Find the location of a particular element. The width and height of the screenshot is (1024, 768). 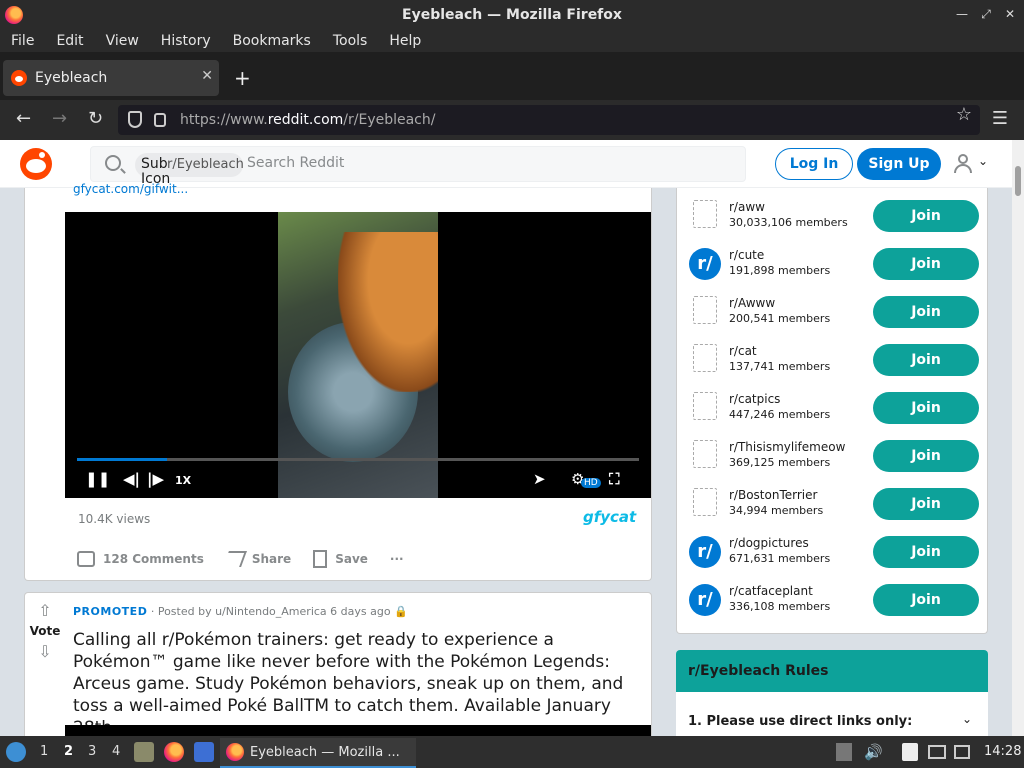

menu-history: History is located at coordinates (186, 41).